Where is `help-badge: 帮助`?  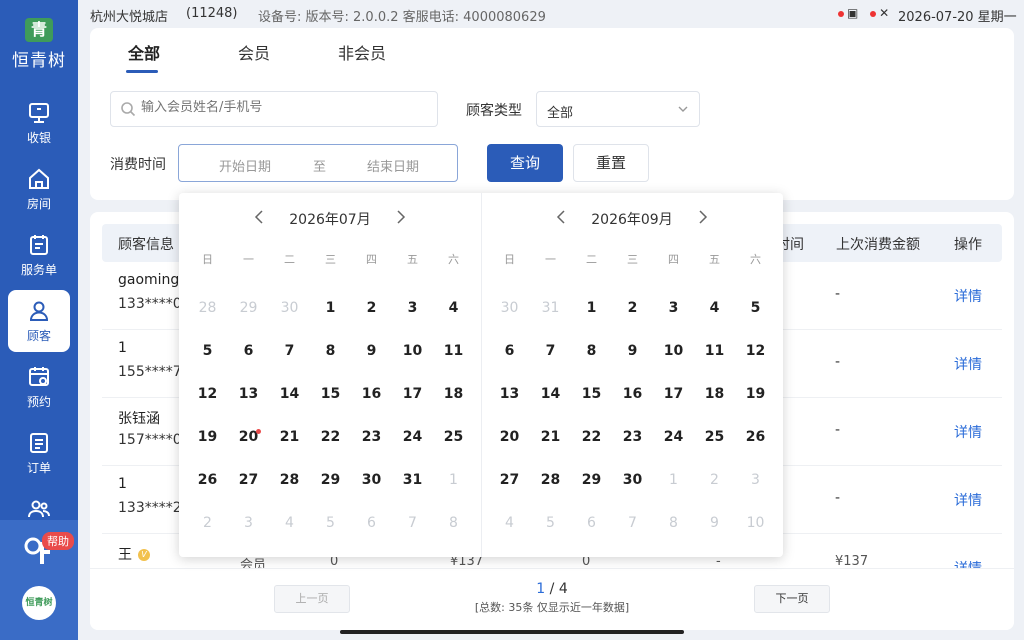
help-badge: 帮助 is located at coordinates (58, 541).